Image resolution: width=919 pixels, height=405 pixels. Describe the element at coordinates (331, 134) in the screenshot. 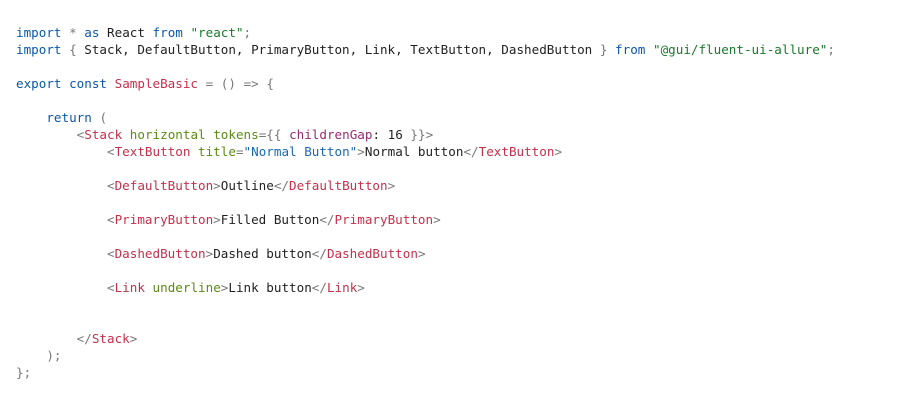

I see `code-token: childrenGap` at that location.